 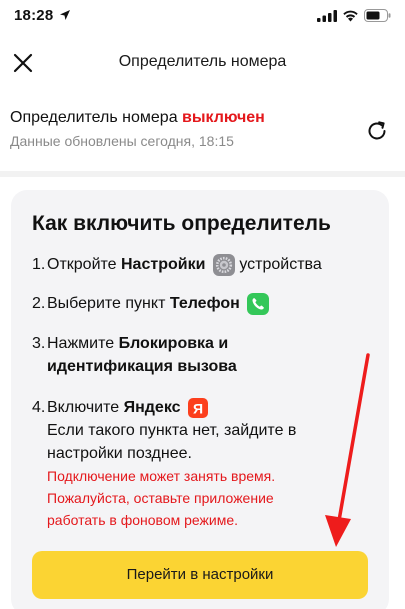 I want to click on step-number: 1., so click(x=39, y=264).